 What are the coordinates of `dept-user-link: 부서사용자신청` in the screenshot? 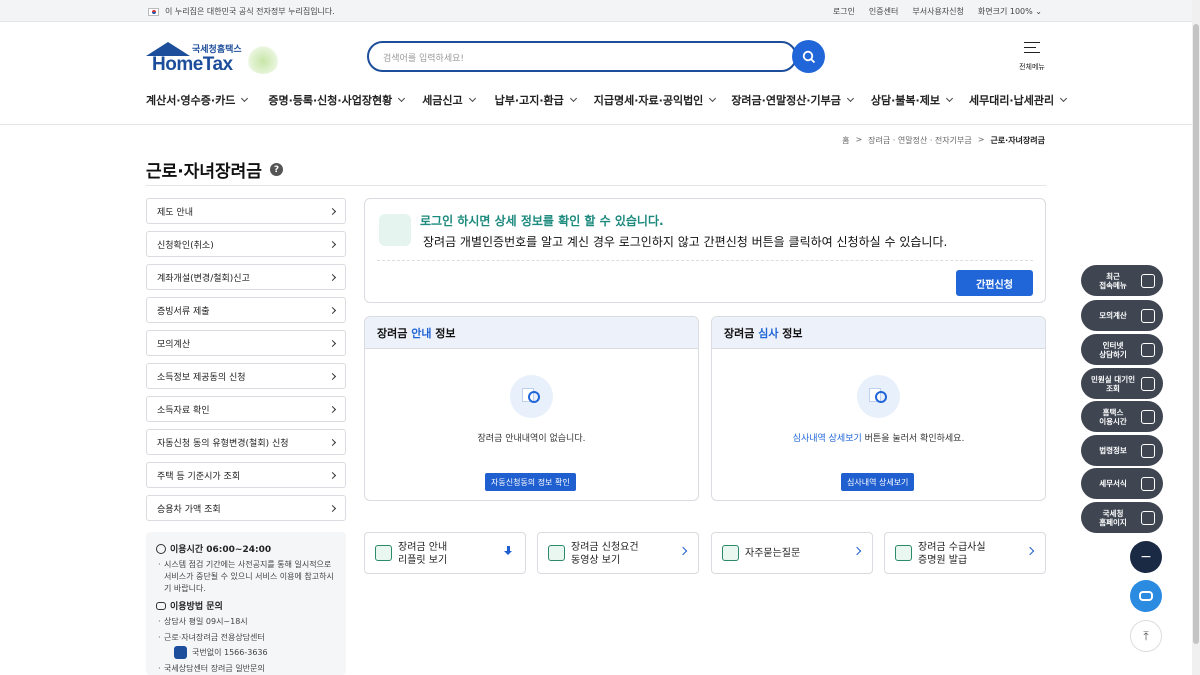 It's located at (938, 11).